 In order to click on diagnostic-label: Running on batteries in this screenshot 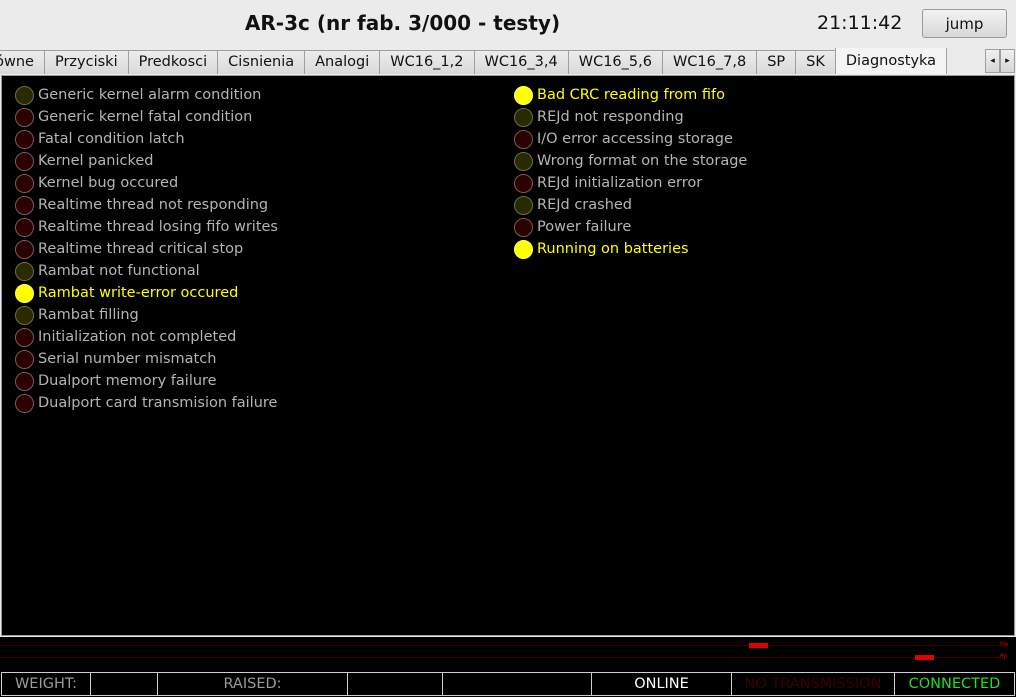, I will do `click(613, 249)`.